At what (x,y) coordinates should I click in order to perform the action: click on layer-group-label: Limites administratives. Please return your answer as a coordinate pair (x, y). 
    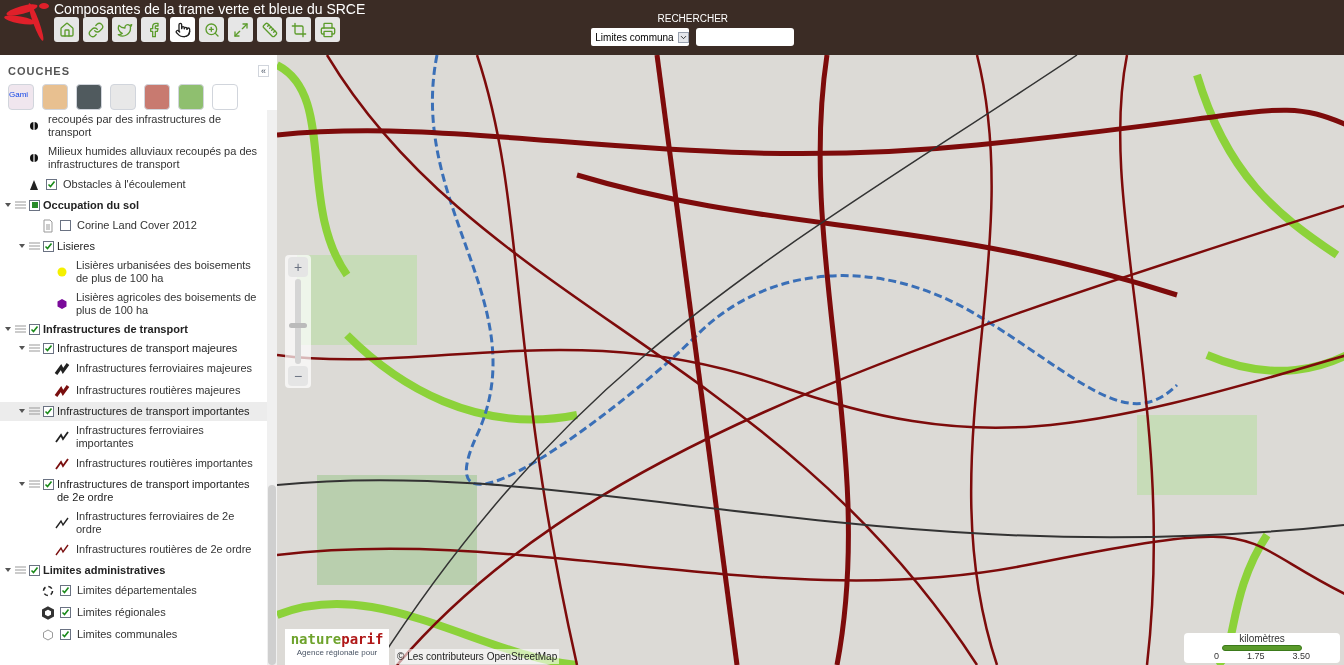
    Looking at the image, I should click on (104, 570).